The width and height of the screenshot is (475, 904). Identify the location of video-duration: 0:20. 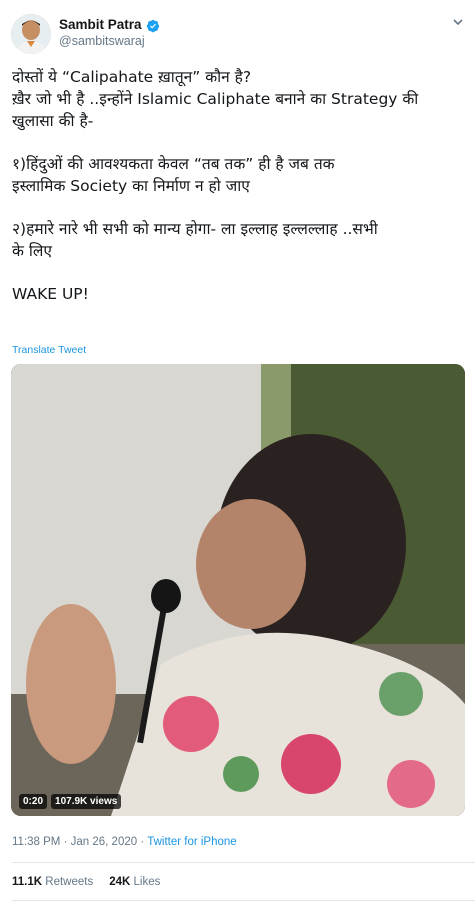
(33, 801).